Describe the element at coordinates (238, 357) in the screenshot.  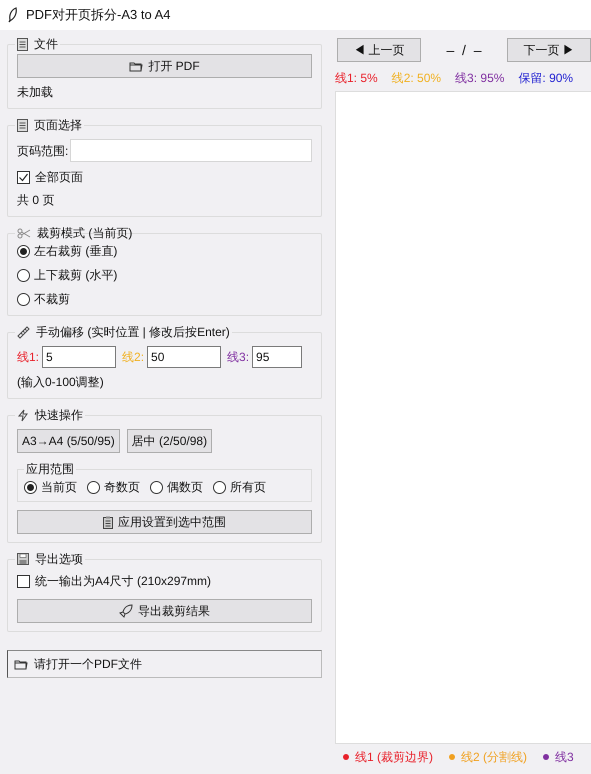
I see `line-label: 线3:` at that location.